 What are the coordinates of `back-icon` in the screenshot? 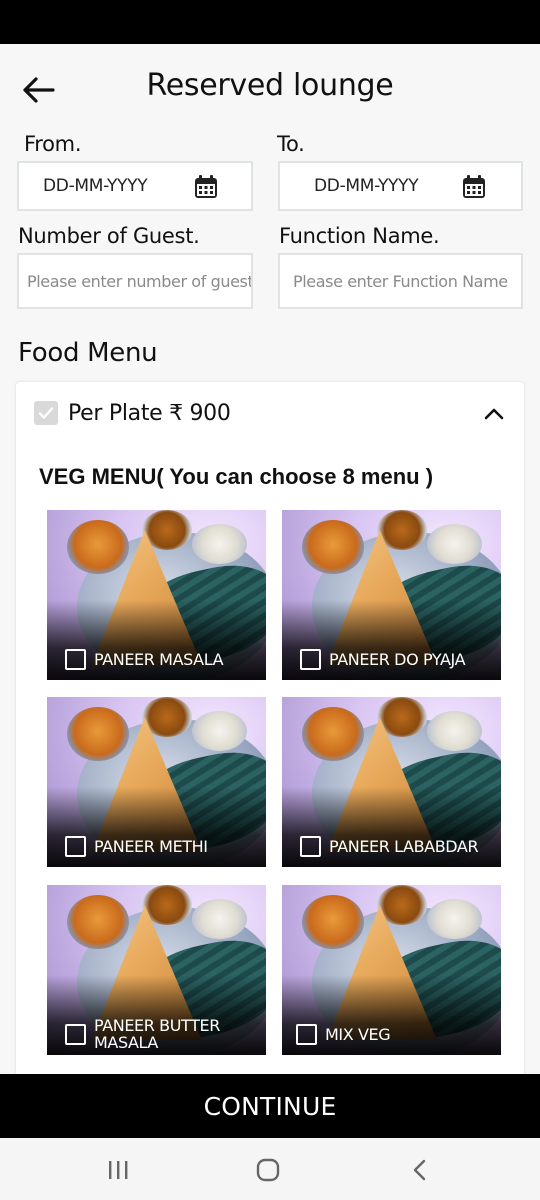 It's located at (419, 1170).